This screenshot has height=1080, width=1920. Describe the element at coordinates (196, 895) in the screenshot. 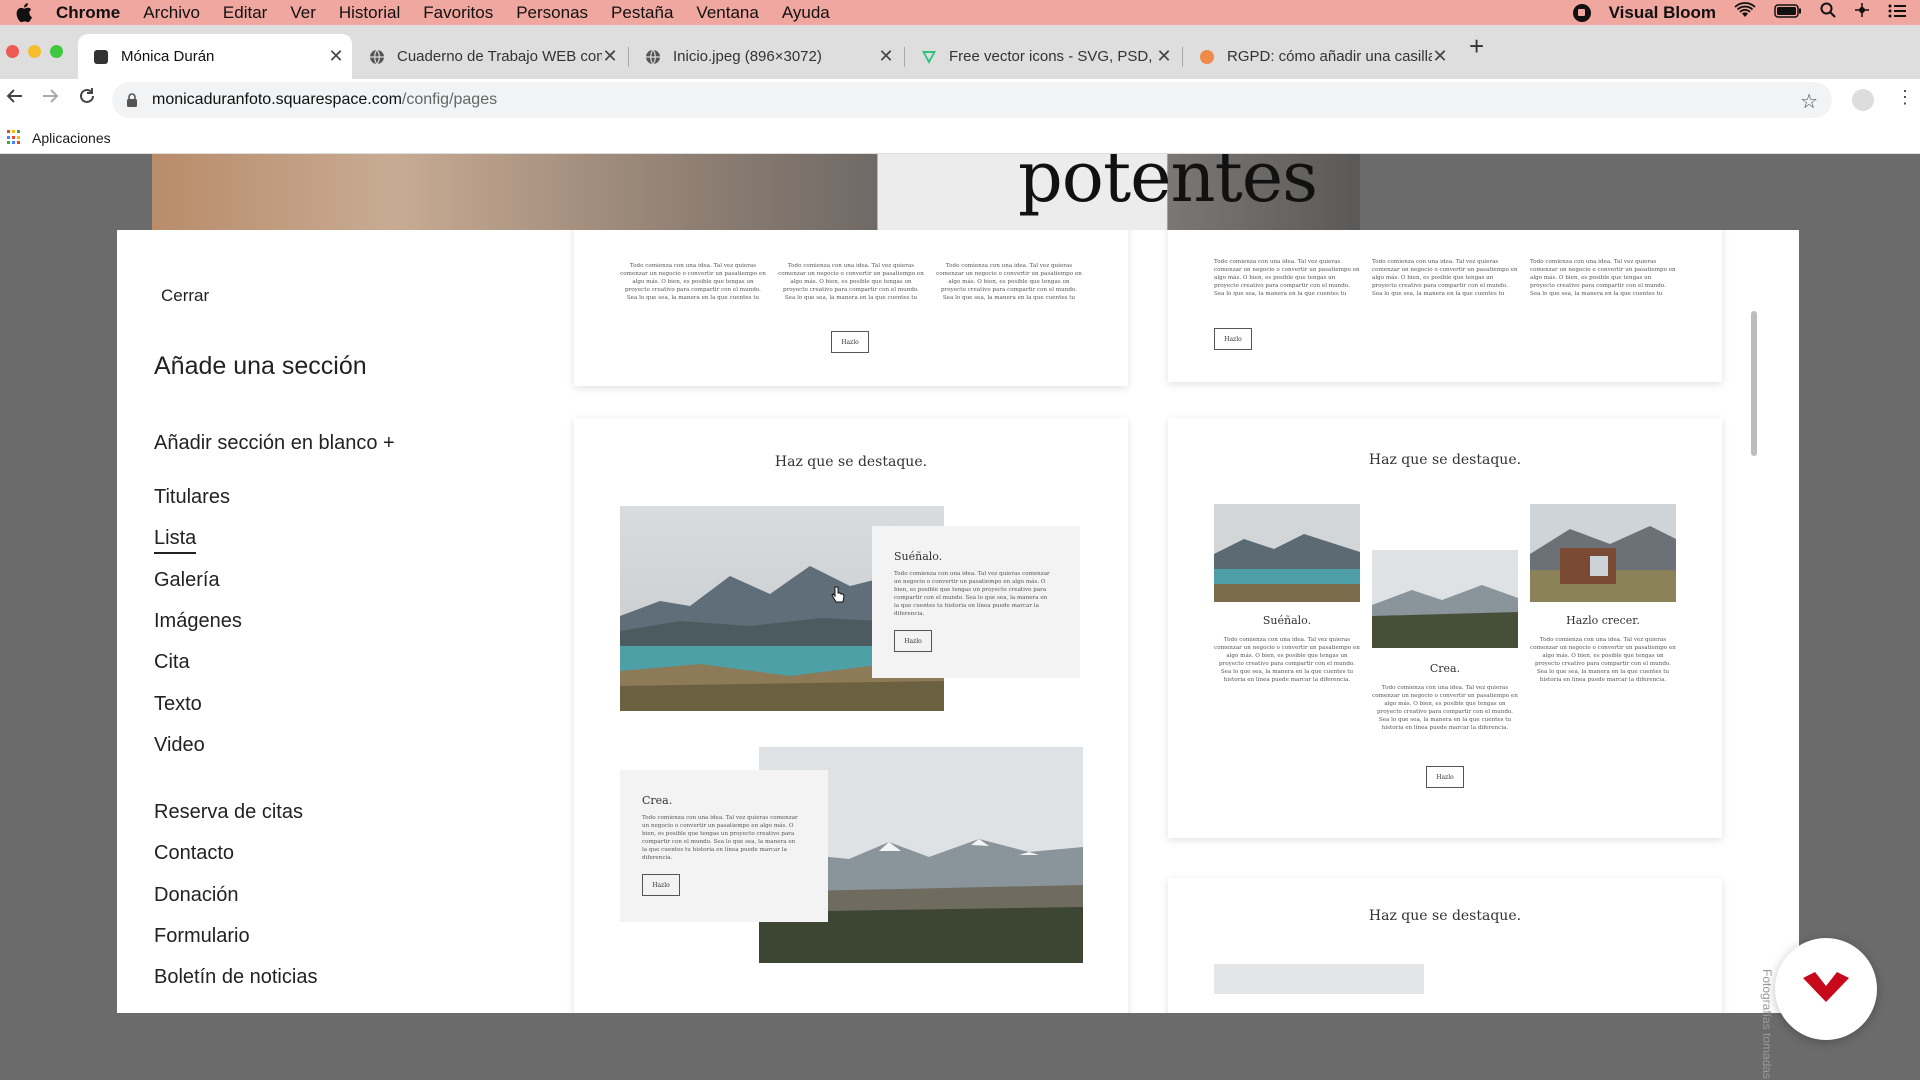

I see `category-donacion: Donación` at that location.